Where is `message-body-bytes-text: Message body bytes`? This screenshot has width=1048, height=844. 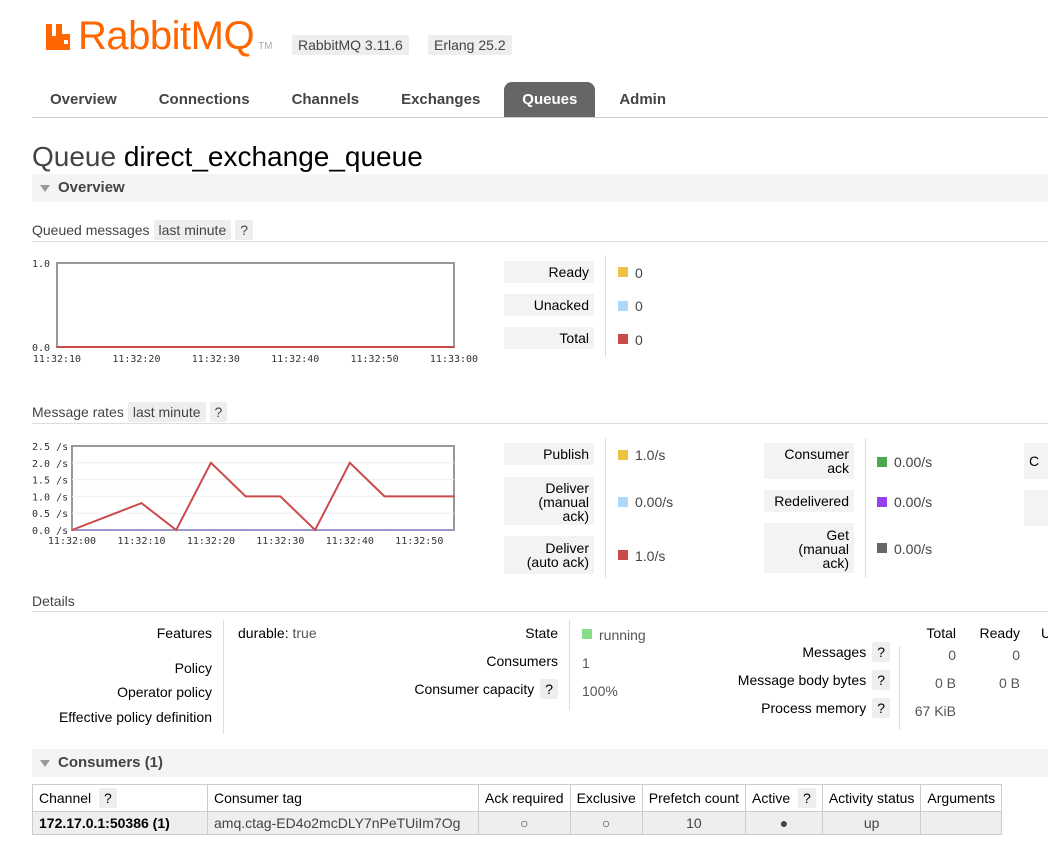 message-body-bytes-text: Message body bytes is located at coordinates (802, 680).